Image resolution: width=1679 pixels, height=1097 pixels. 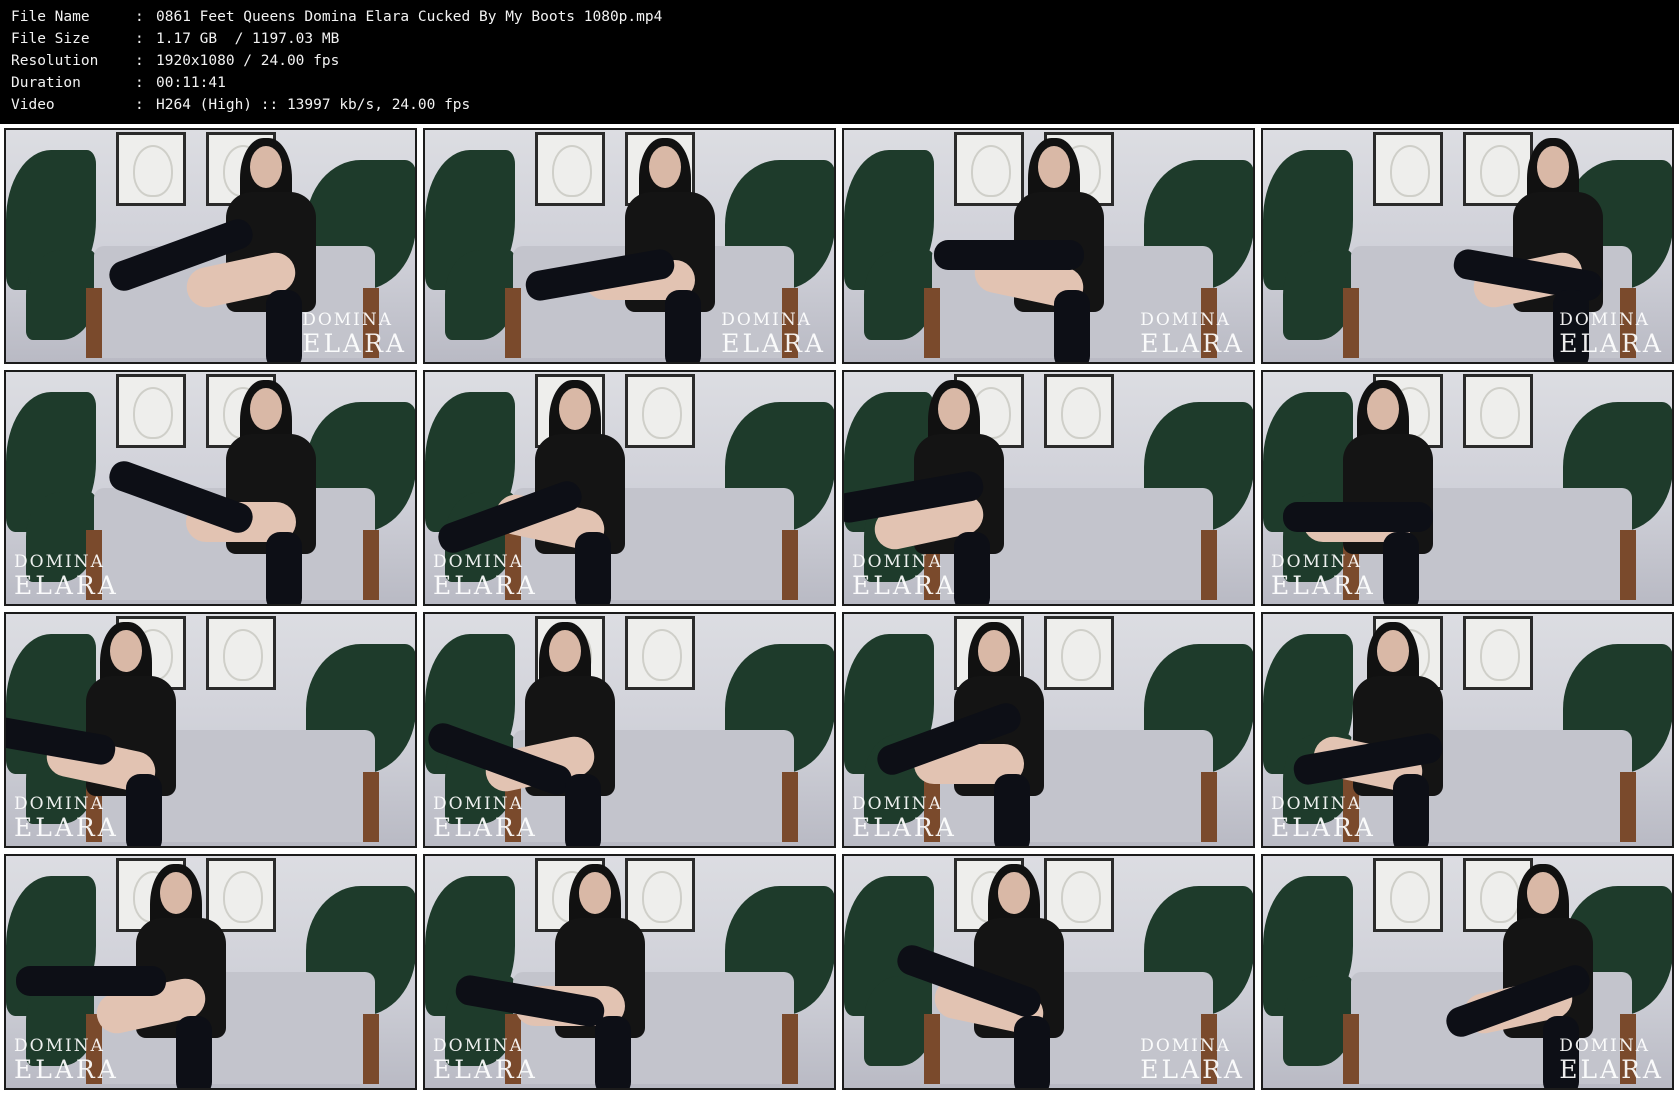 I want to click on info-key: Video, so click(x=33, y=105).